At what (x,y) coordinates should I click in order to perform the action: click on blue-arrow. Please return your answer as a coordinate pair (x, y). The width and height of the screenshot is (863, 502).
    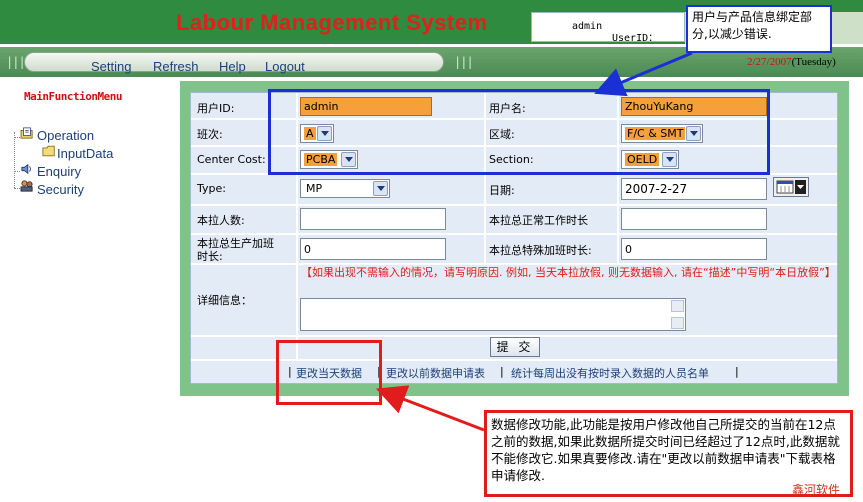
    Looking at the image, I should click on (643, 74).